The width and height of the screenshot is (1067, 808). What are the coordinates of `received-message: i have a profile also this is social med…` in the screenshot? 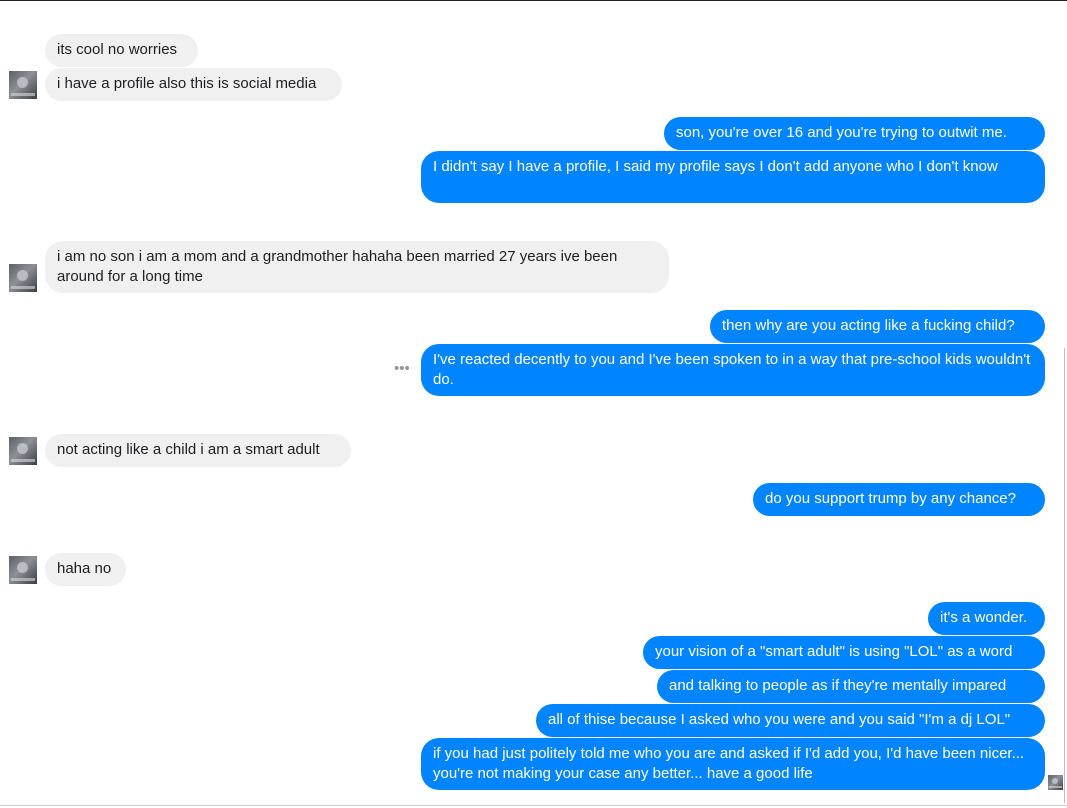 It's located at (193, 84).